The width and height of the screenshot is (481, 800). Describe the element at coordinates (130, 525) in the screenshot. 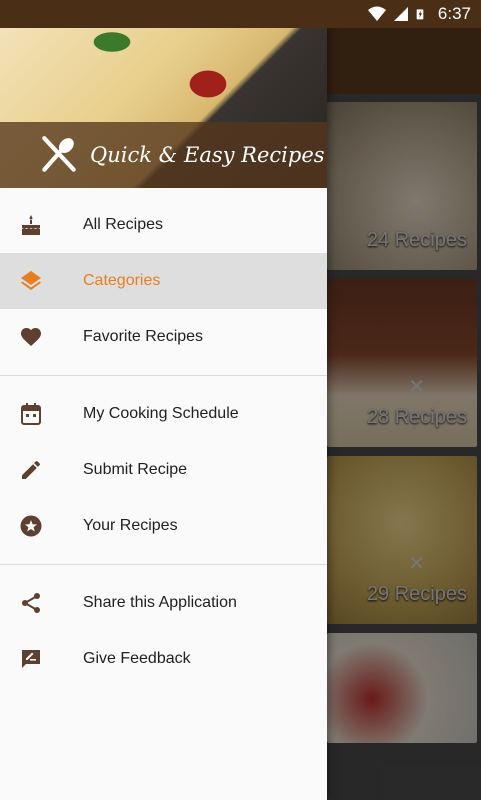

I see `menu-label: Your Recipes` at that location.